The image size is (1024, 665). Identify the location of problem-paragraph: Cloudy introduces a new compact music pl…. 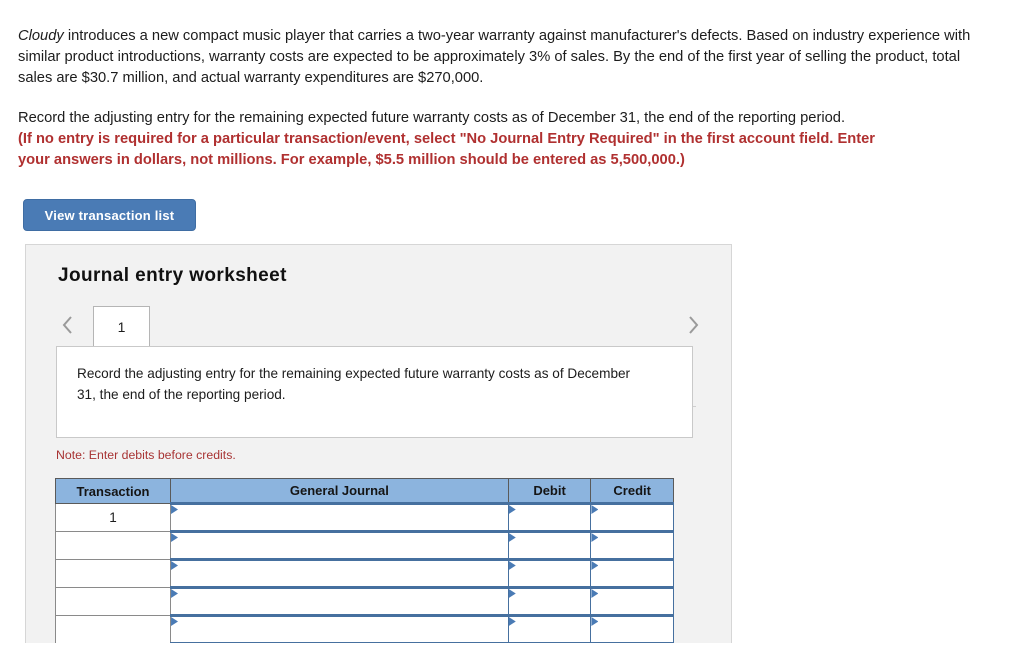
(497, 57).